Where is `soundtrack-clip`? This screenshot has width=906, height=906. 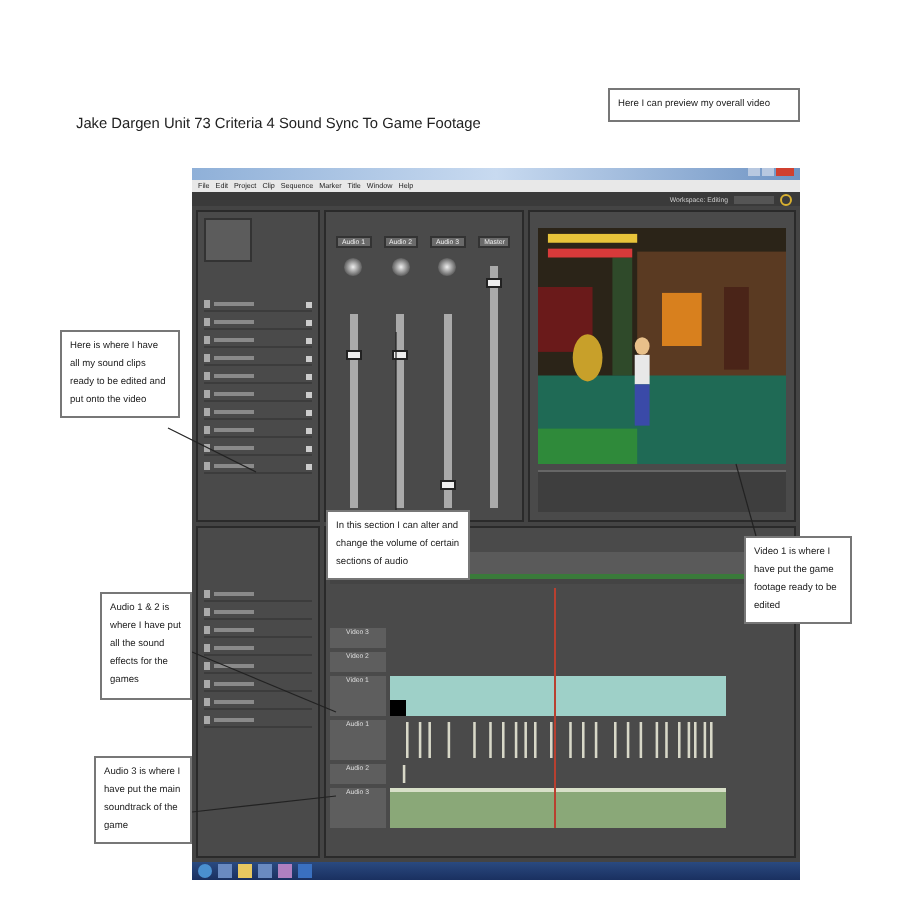
soundtrack-clip is located at coordinates (558, 808).